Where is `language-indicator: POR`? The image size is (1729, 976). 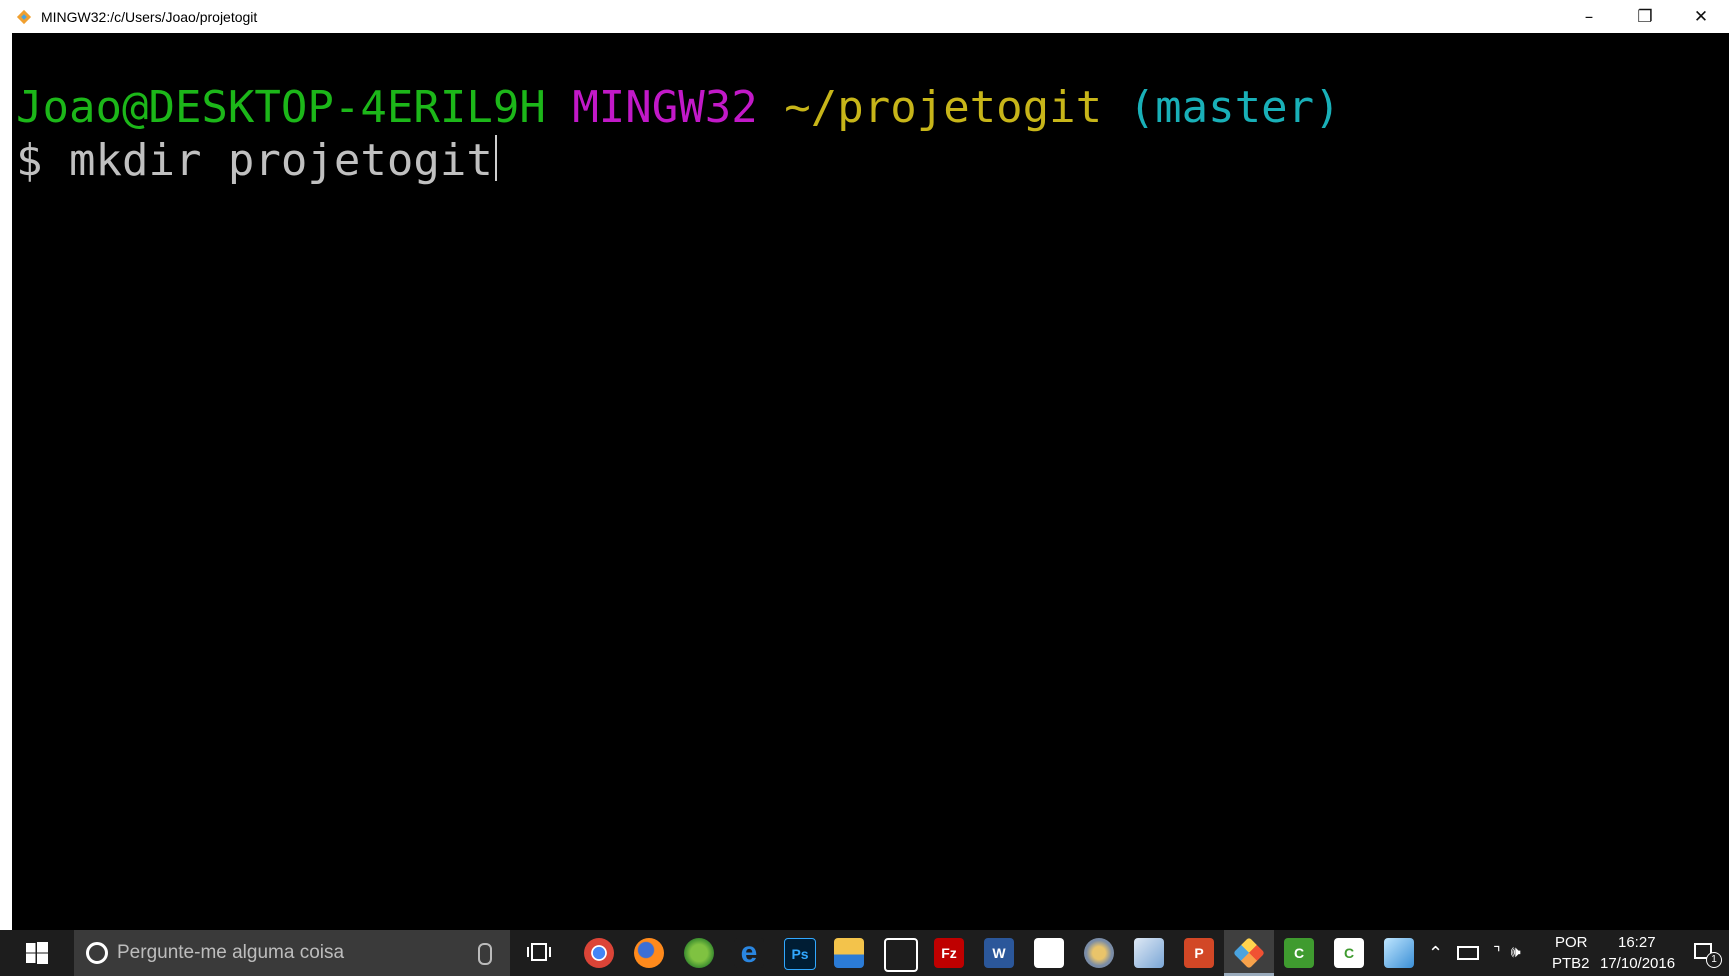 language-indicator: POR is located at coordinates (1571, 942).